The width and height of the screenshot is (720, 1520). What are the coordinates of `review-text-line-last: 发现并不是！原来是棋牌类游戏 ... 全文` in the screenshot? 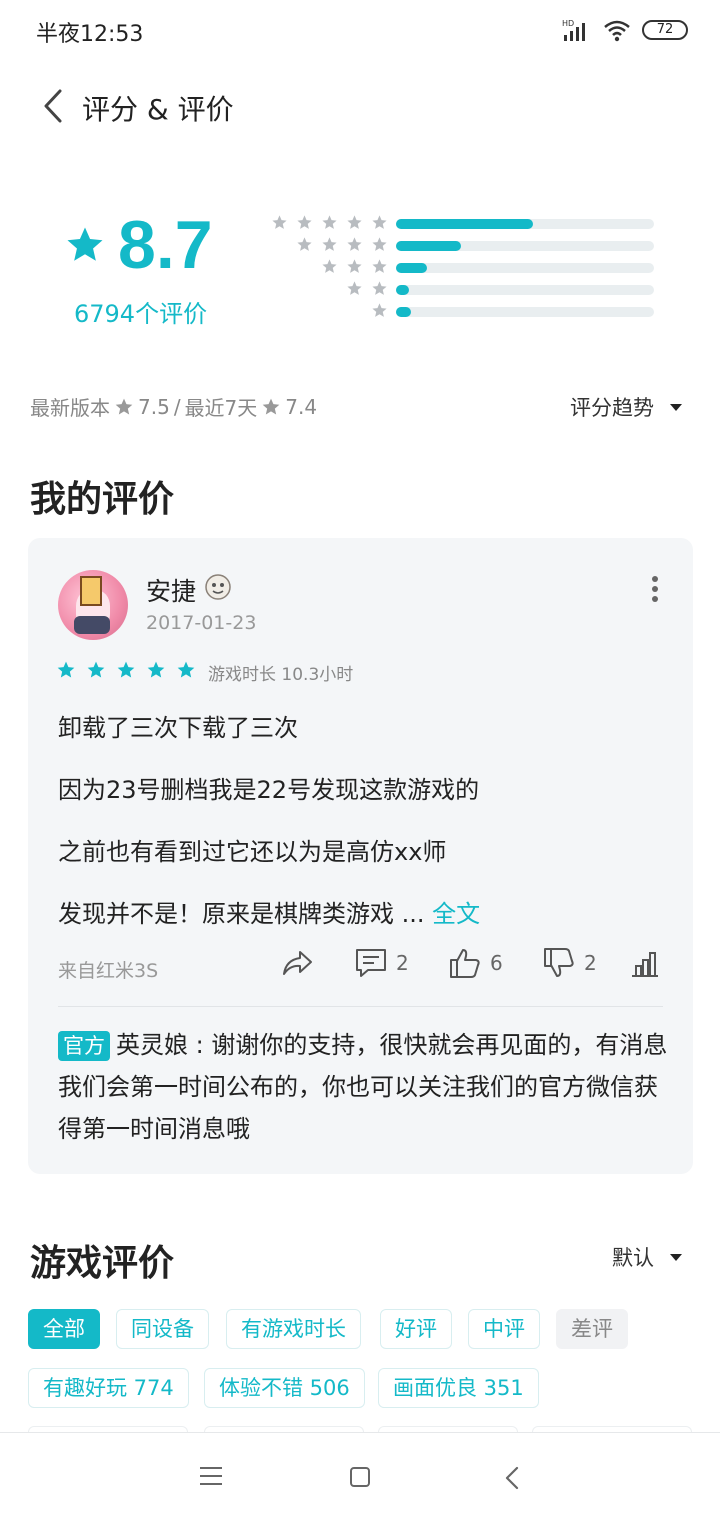 It's located at (269, 911).